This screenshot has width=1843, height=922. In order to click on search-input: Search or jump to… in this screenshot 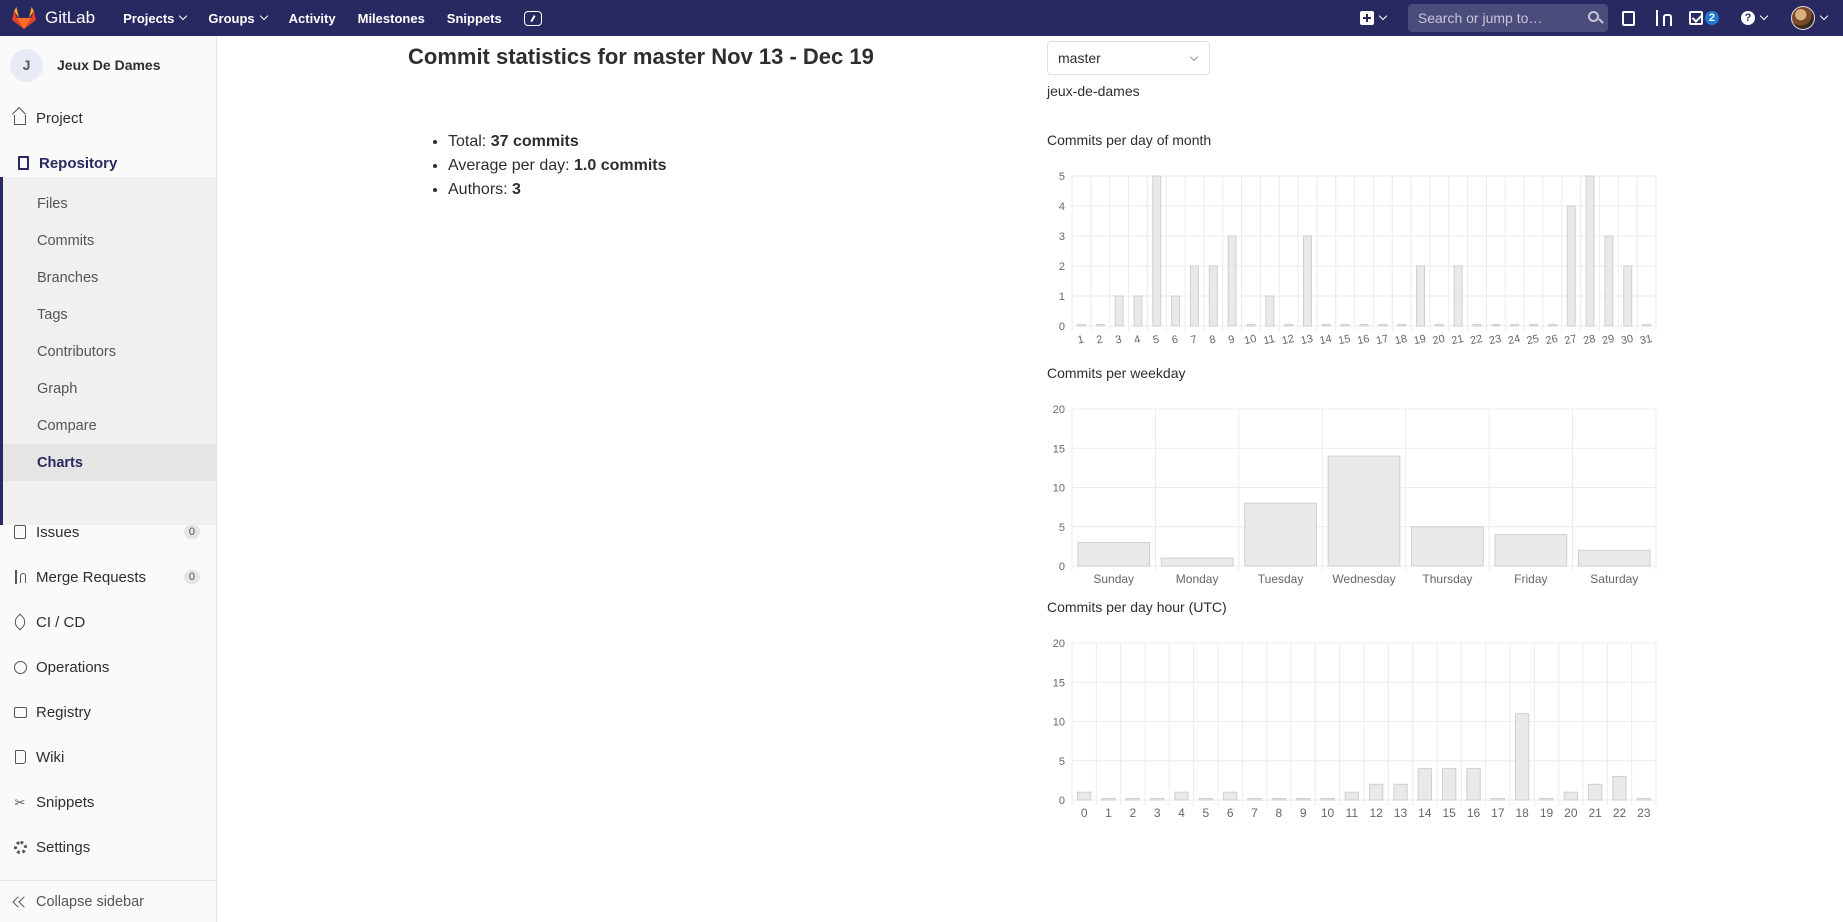, I will do `click(1507, 18)`.